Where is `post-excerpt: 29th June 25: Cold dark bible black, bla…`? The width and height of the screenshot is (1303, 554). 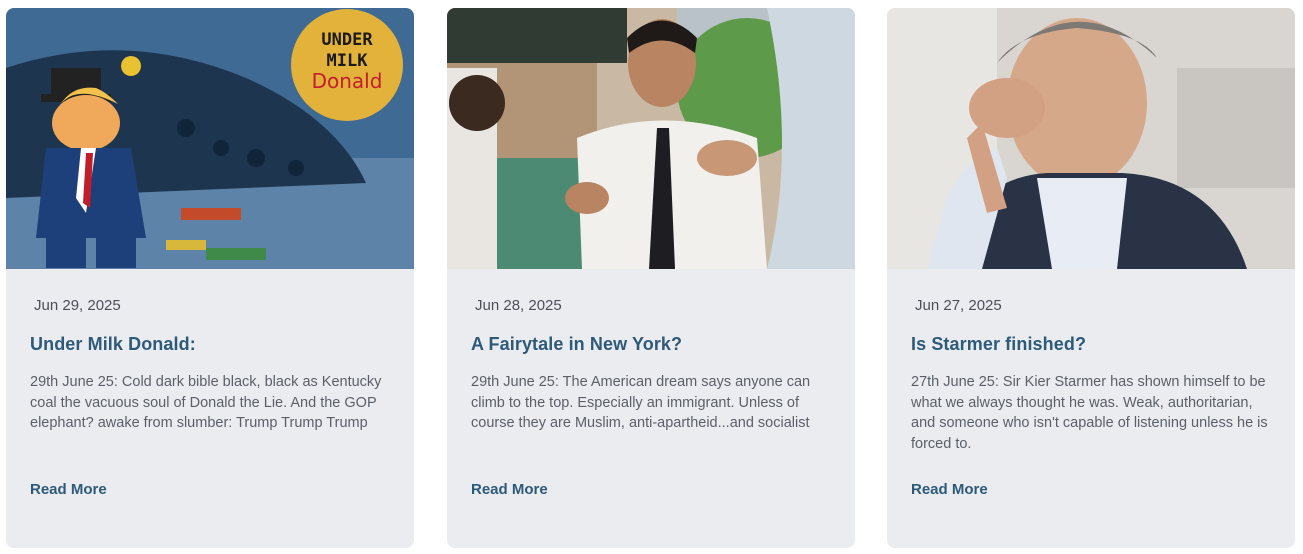
post-excerpt: 29th June 25: Cold dark bible black, bla… is located at coordinates (206, 402).